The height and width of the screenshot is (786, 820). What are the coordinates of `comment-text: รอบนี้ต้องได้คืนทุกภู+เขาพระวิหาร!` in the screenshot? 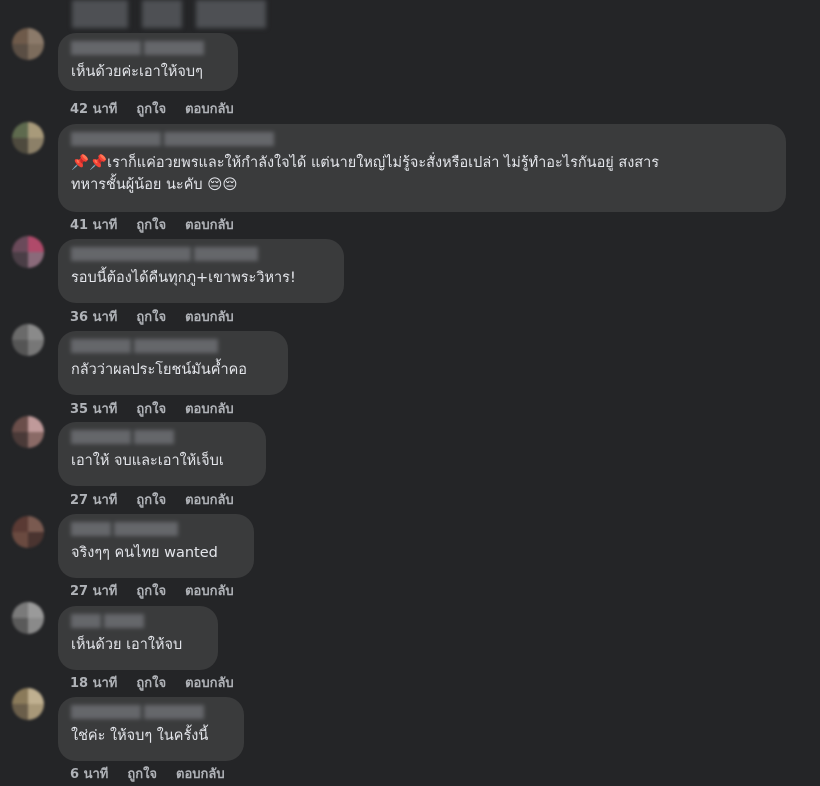 It's located at (183, 278).